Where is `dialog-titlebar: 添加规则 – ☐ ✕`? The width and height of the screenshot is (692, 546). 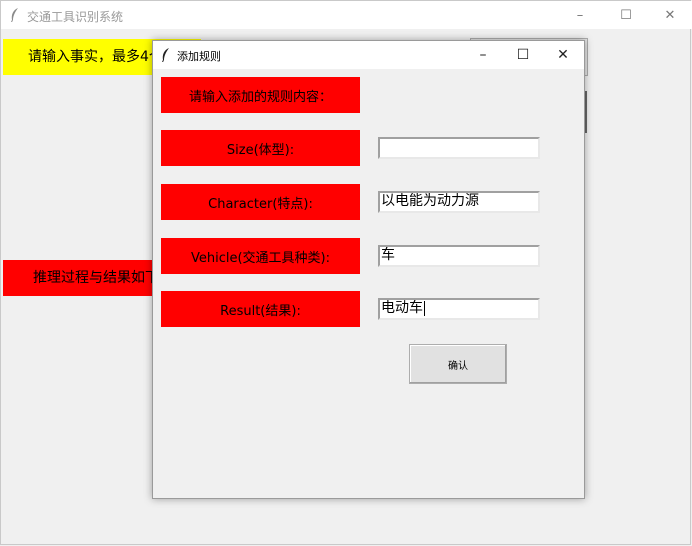
dialog-titlebar: 添加规则 – ☐ ✕ is located at coordinates (368, 55).